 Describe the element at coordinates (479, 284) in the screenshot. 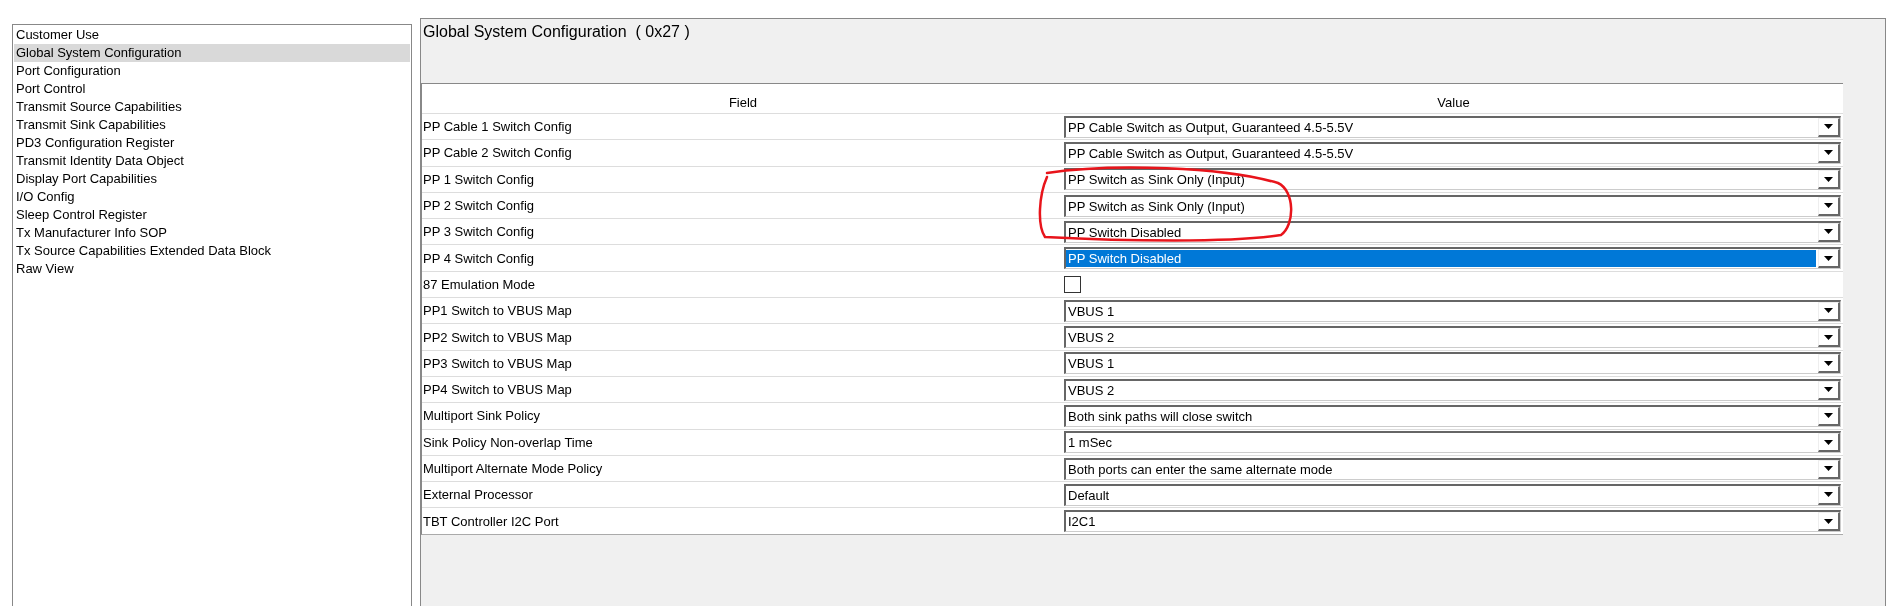

I see `field-label: 87 Emulation Mode` at that location.